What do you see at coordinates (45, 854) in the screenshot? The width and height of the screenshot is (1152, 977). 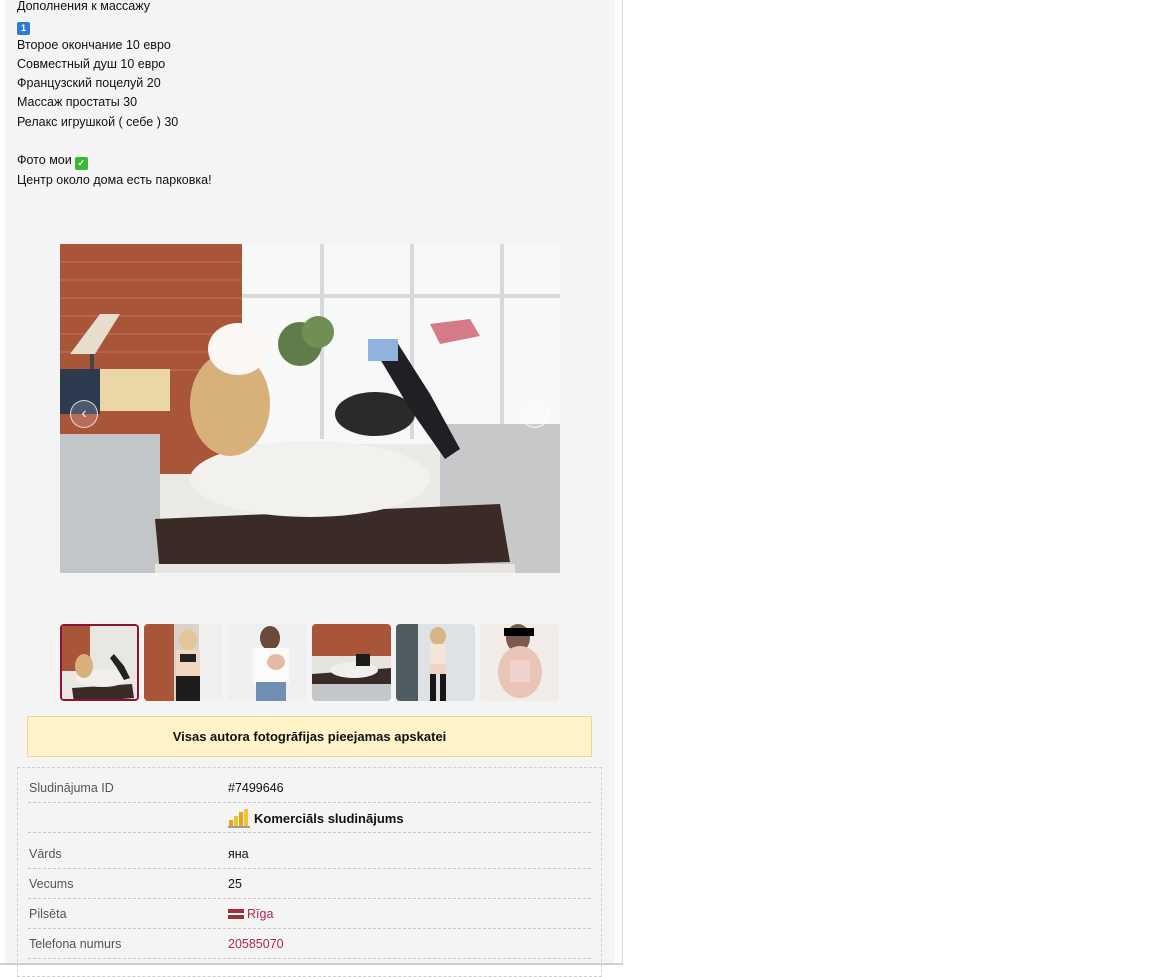 I see `info-label: Vārds` at bounding box center [45, 854].